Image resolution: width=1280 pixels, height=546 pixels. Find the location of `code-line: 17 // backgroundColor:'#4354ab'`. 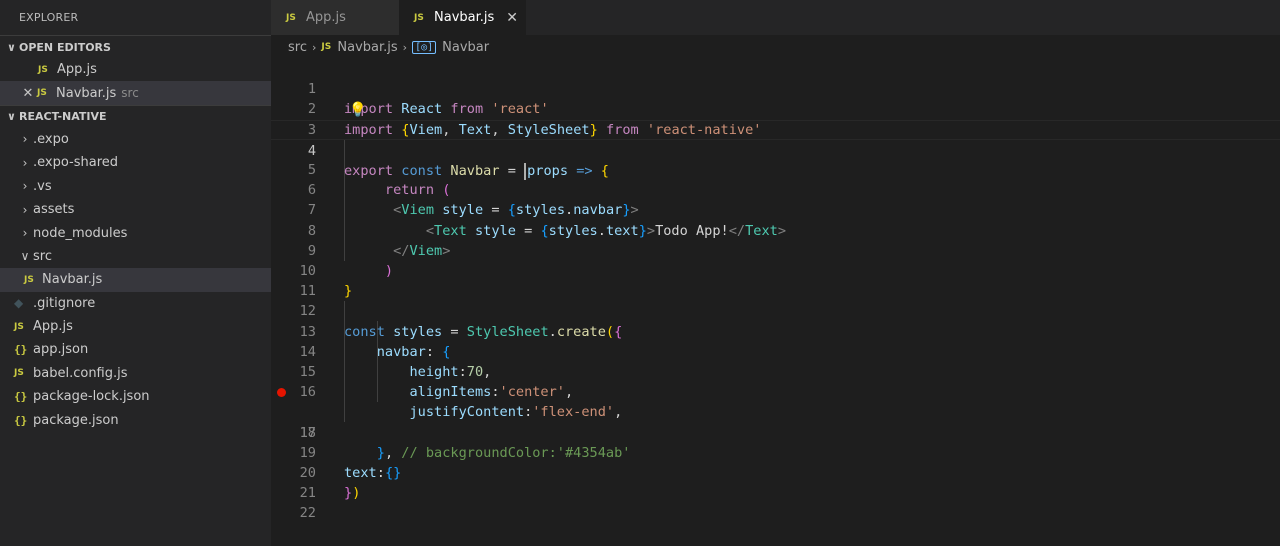

code-line: 17 // backgroundColor:'#4354ab' is located at coordinates (775, 421).